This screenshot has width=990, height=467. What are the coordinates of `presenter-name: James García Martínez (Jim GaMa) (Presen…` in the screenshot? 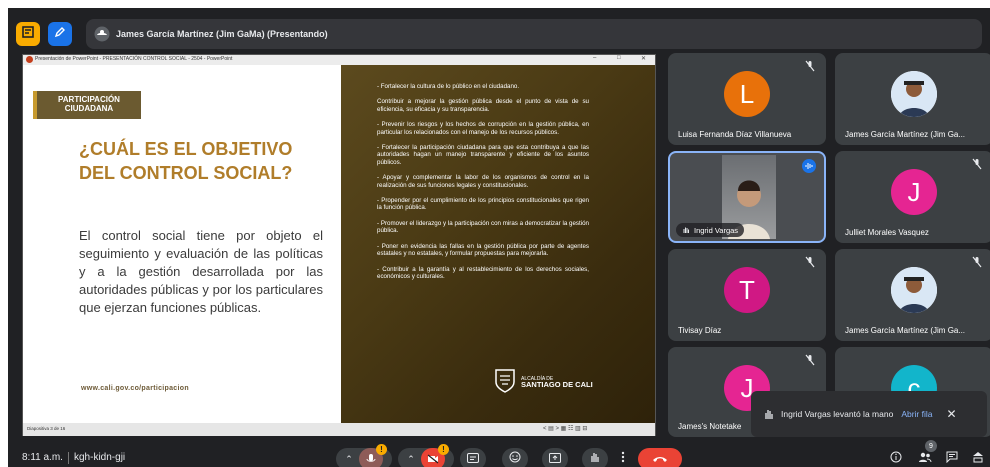 It's located at (222, 34).